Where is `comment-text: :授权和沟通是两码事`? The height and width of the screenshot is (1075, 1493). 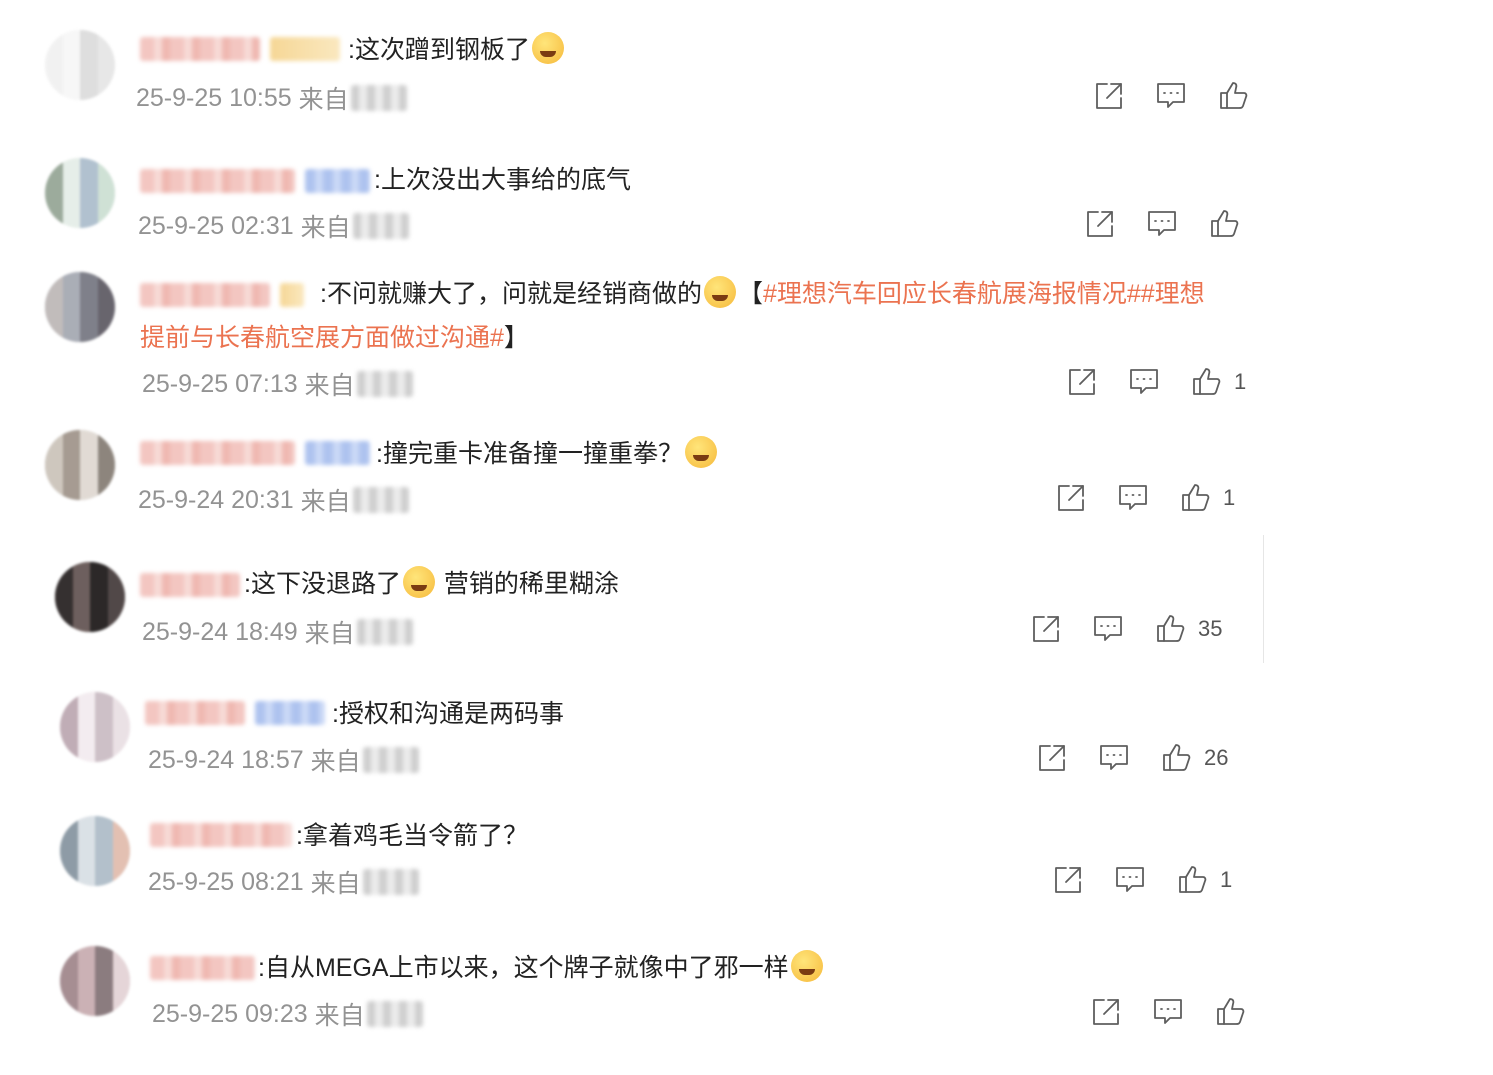
comment-text: :授权和沟通是两码事 is located at coordinates (448, 714).